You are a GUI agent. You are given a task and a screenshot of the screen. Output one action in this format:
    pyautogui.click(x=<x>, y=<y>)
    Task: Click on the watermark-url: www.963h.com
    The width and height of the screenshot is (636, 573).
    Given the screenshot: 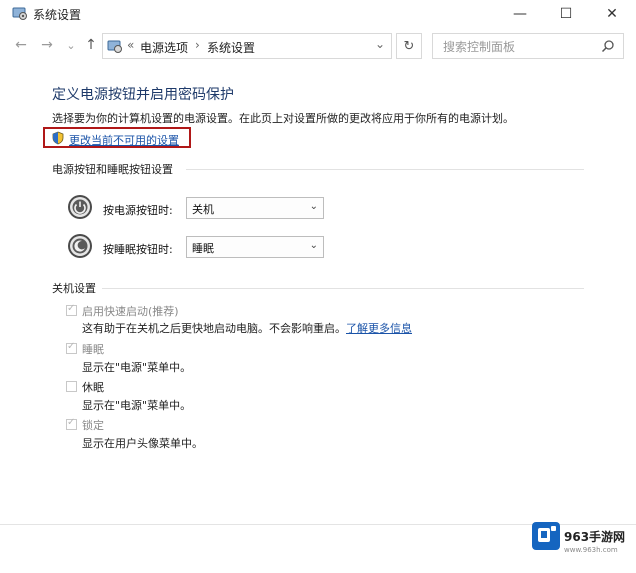 What is the action you would take?
    pyautogui.click(x=591, y=550)
    